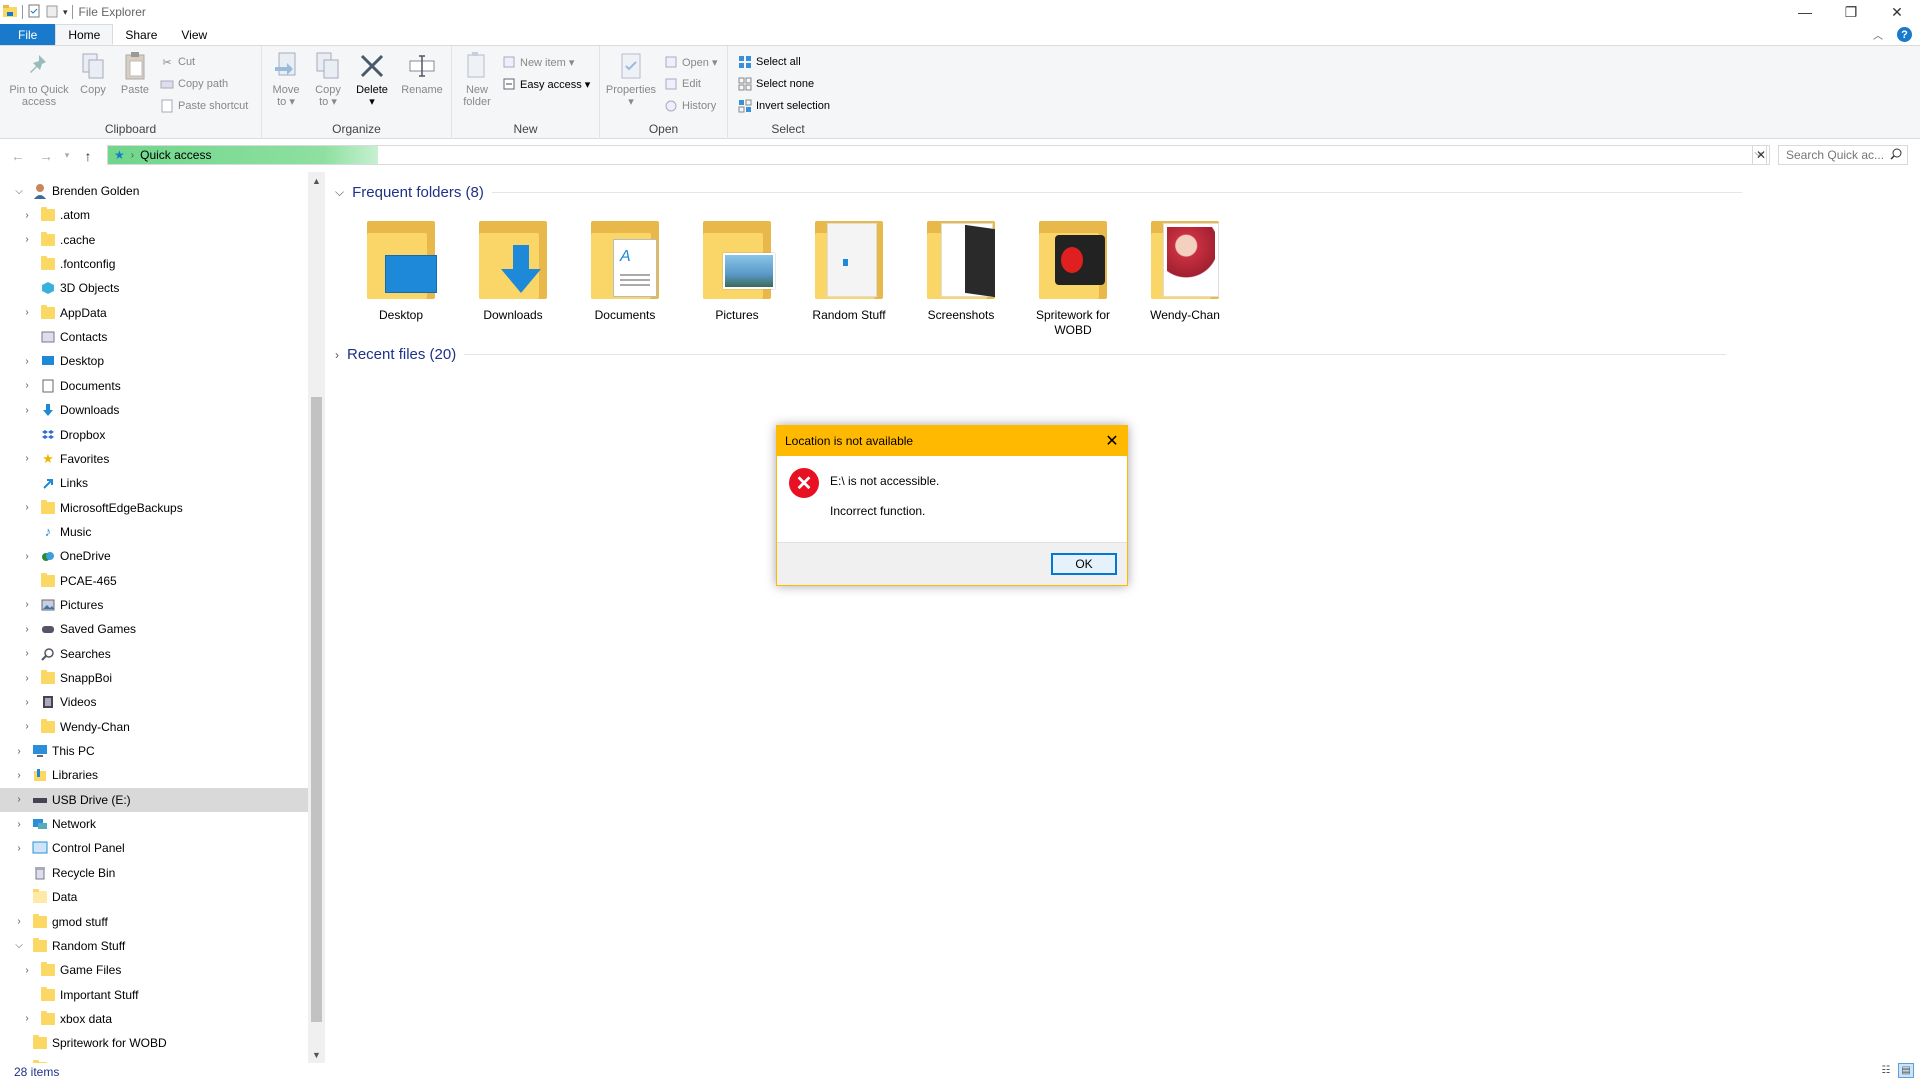  Describe the element at coordinates (204, 106) in the screenshot. I see `paste-shortcut-button: Paste shortcut` at that location.